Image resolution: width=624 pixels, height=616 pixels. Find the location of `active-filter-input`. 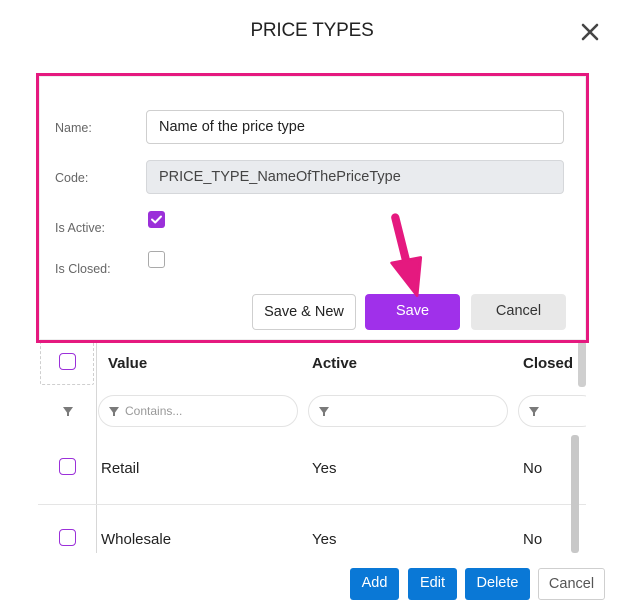

active-filter-input is located at coordinates (408, 411).